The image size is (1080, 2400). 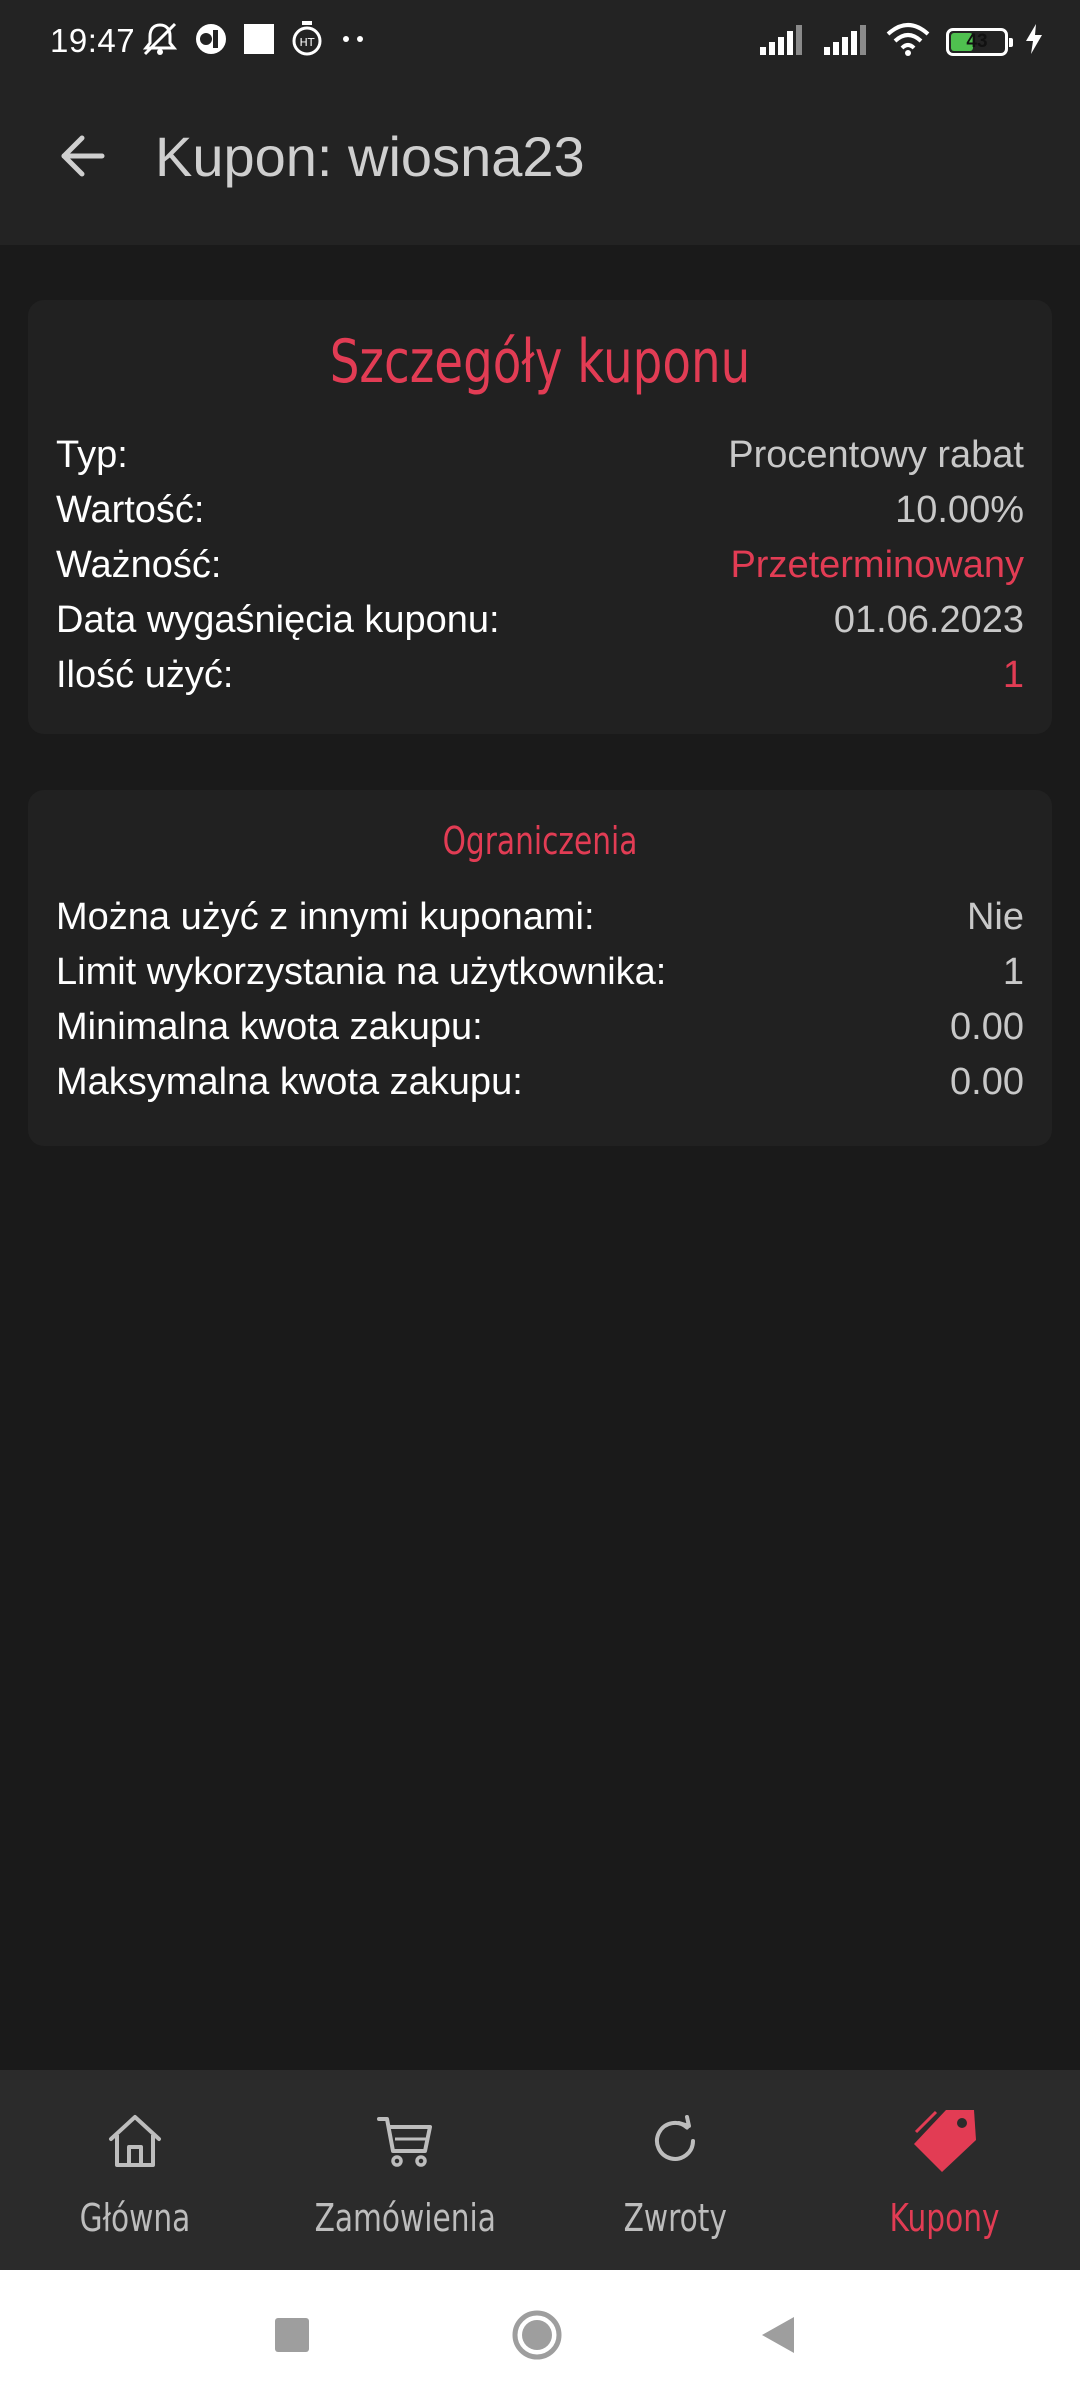 I want to click on svg-text: HT, so click(x=307, y=42).